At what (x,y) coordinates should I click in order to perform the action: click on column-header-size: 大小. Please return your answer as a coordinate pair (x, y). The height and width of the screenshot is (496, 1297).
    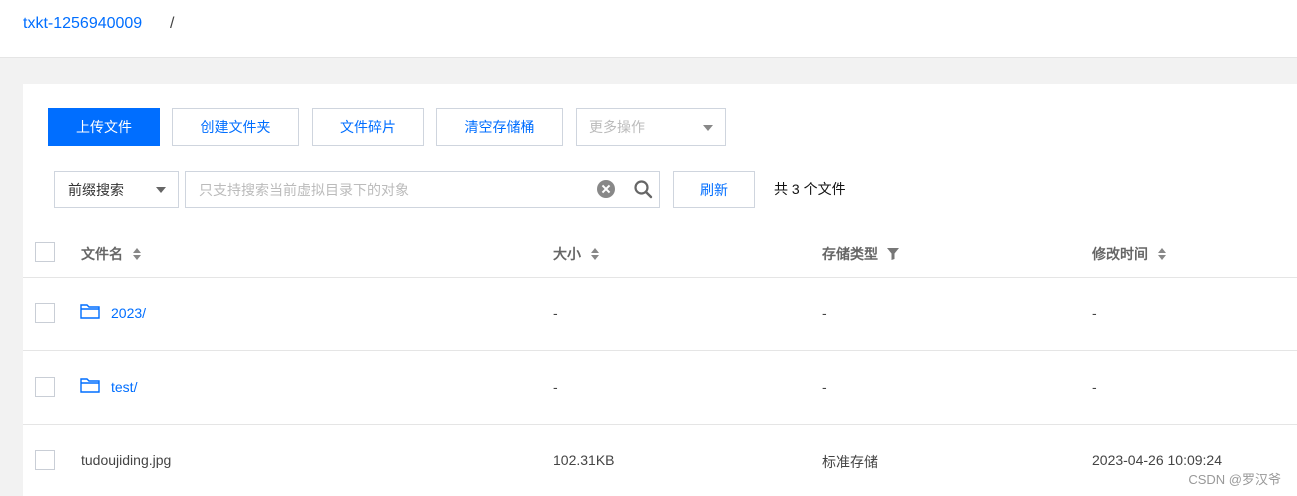
    Looking at the image, I should click on (576, 254).